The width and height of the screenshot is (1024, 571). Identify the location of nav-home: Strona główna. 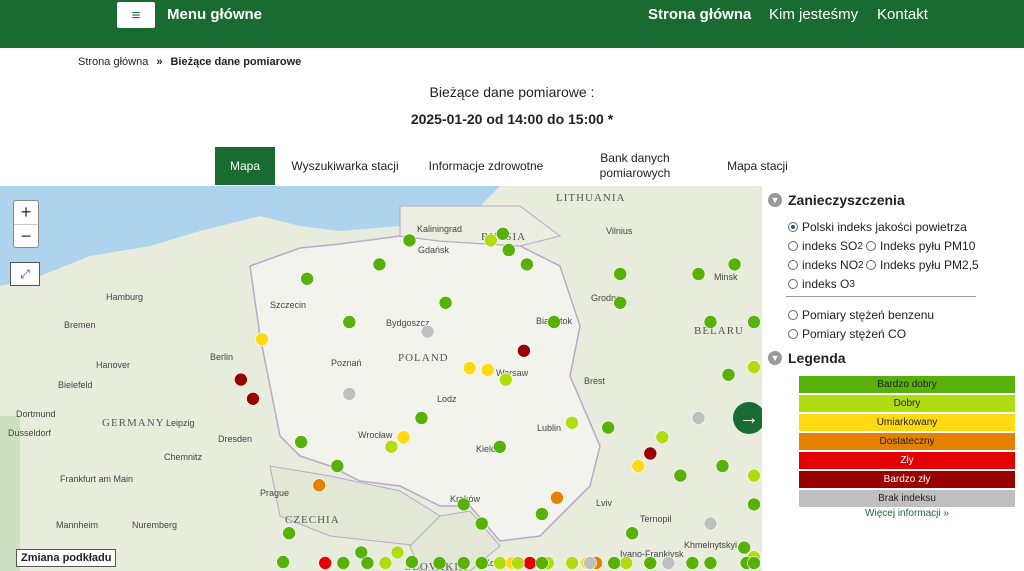
(699, 14).